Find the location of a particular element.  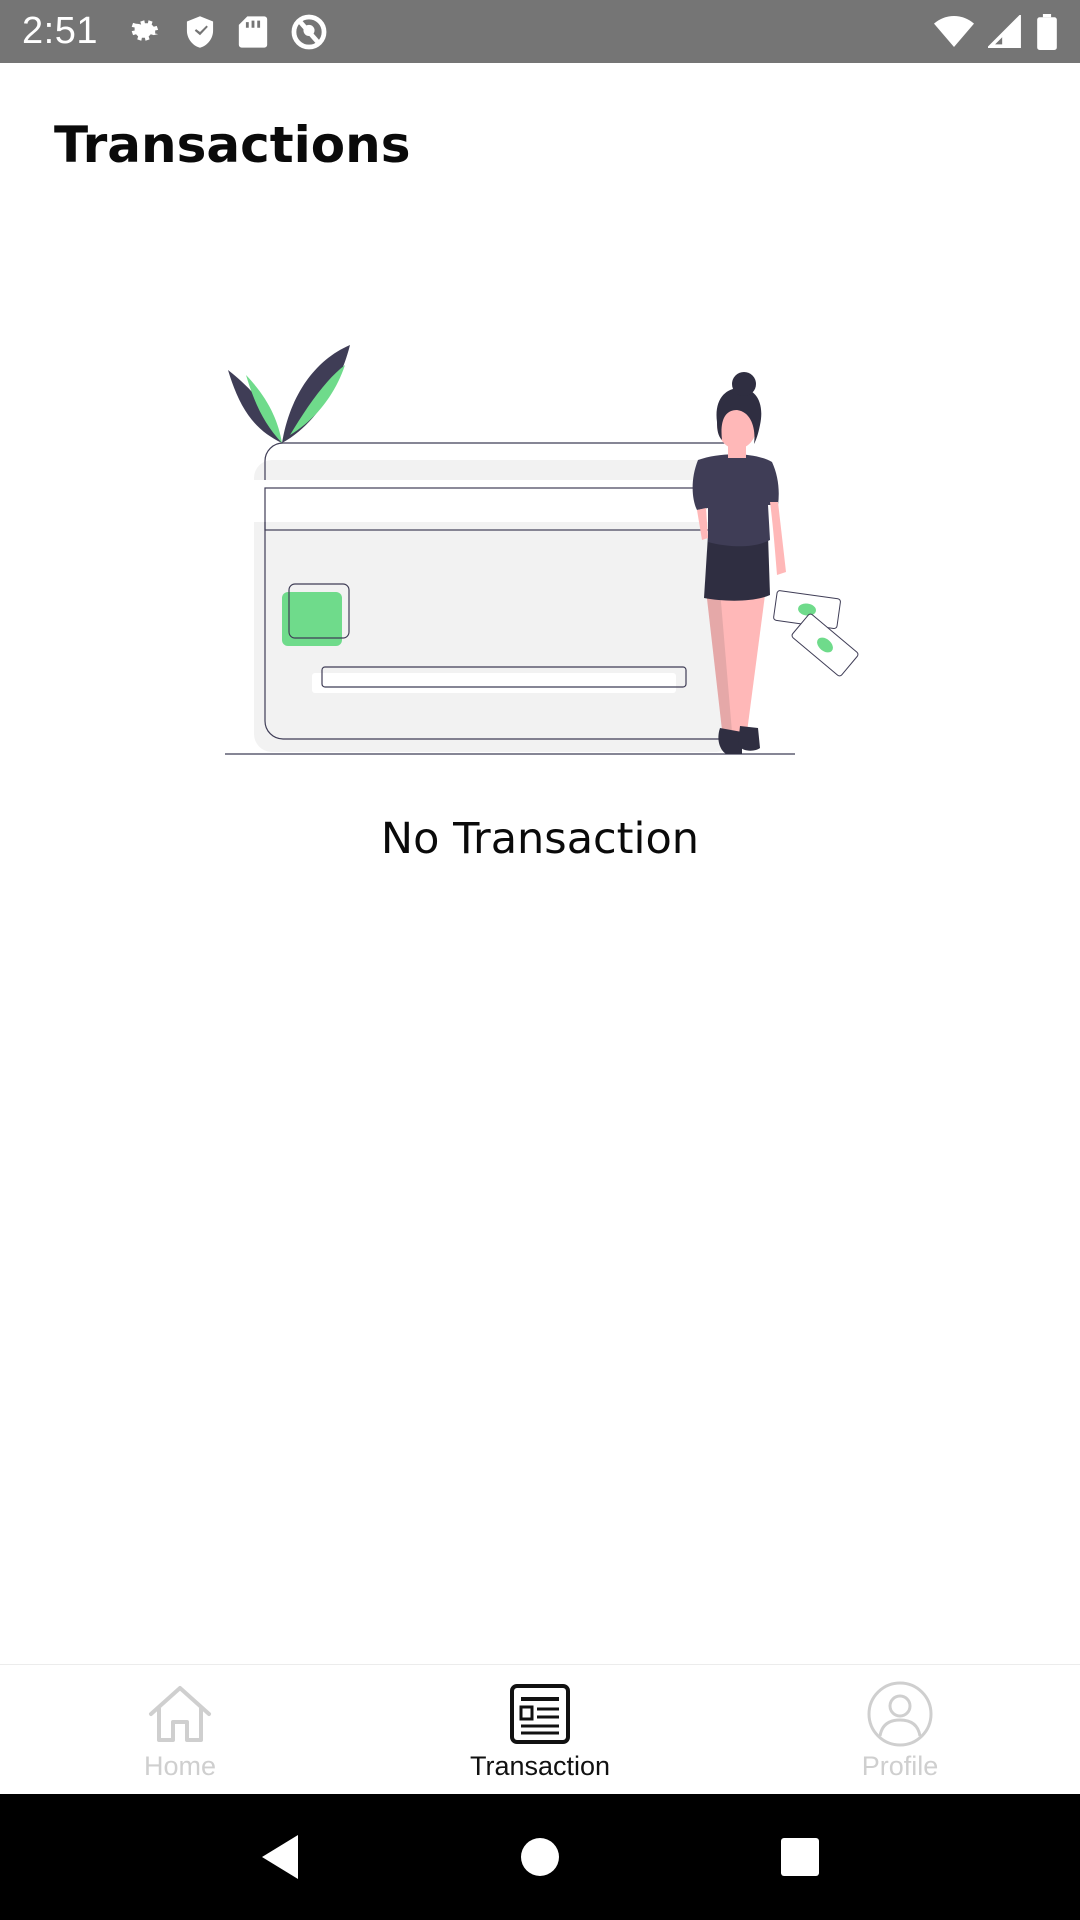

battery-icon is located at coordinates (1047, 31).